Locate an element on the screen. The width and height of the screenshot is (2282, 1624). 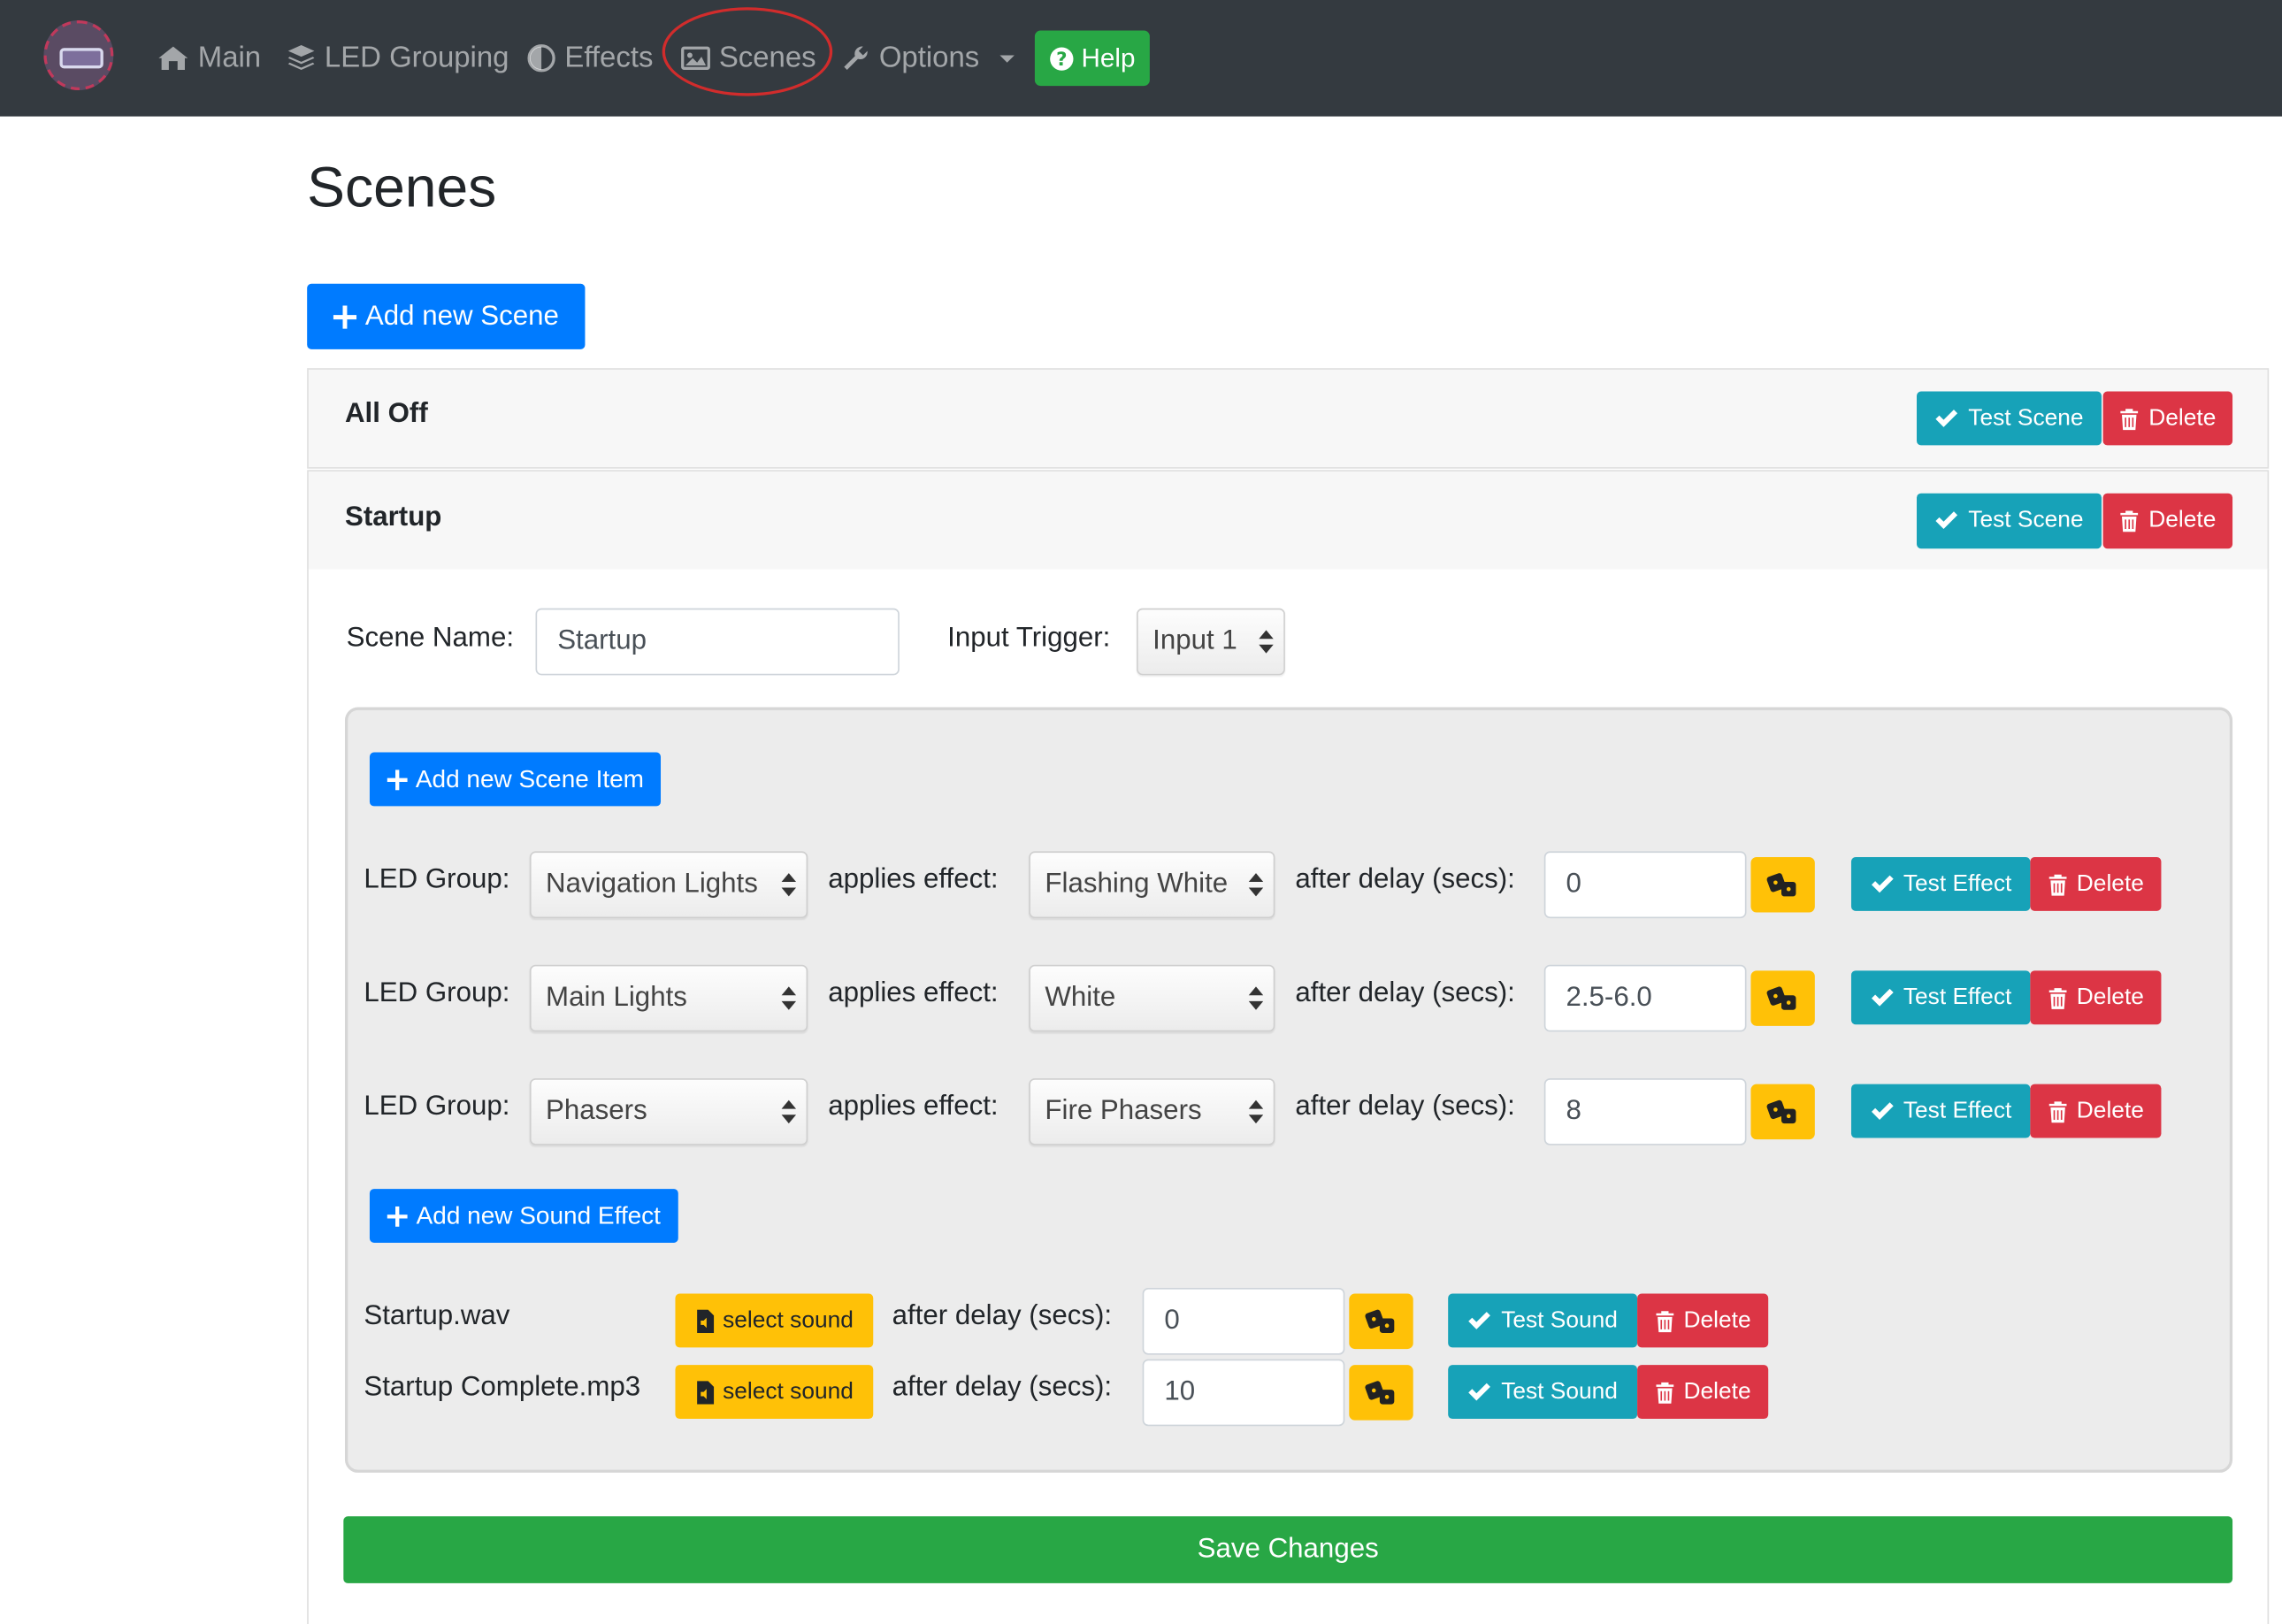
save-changes-button: Save Changes is located at coordinates (1288, 1549).